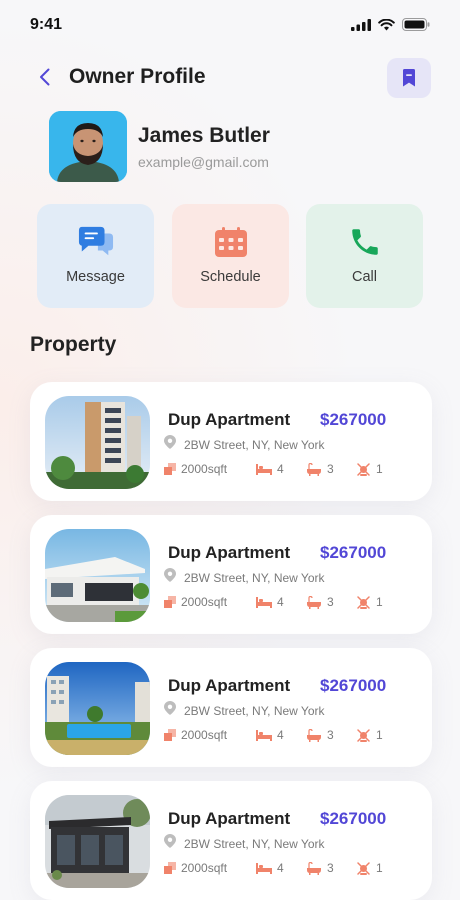 This screenshot has width=460, height=900. I want to click on header: Owner Profile, so click(230, 77).